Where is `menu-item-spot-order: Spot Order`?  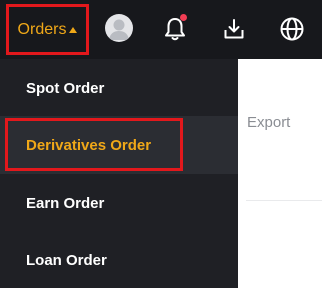 menu-item-spot-order: Spot Order is located at coordinates (119, 88).